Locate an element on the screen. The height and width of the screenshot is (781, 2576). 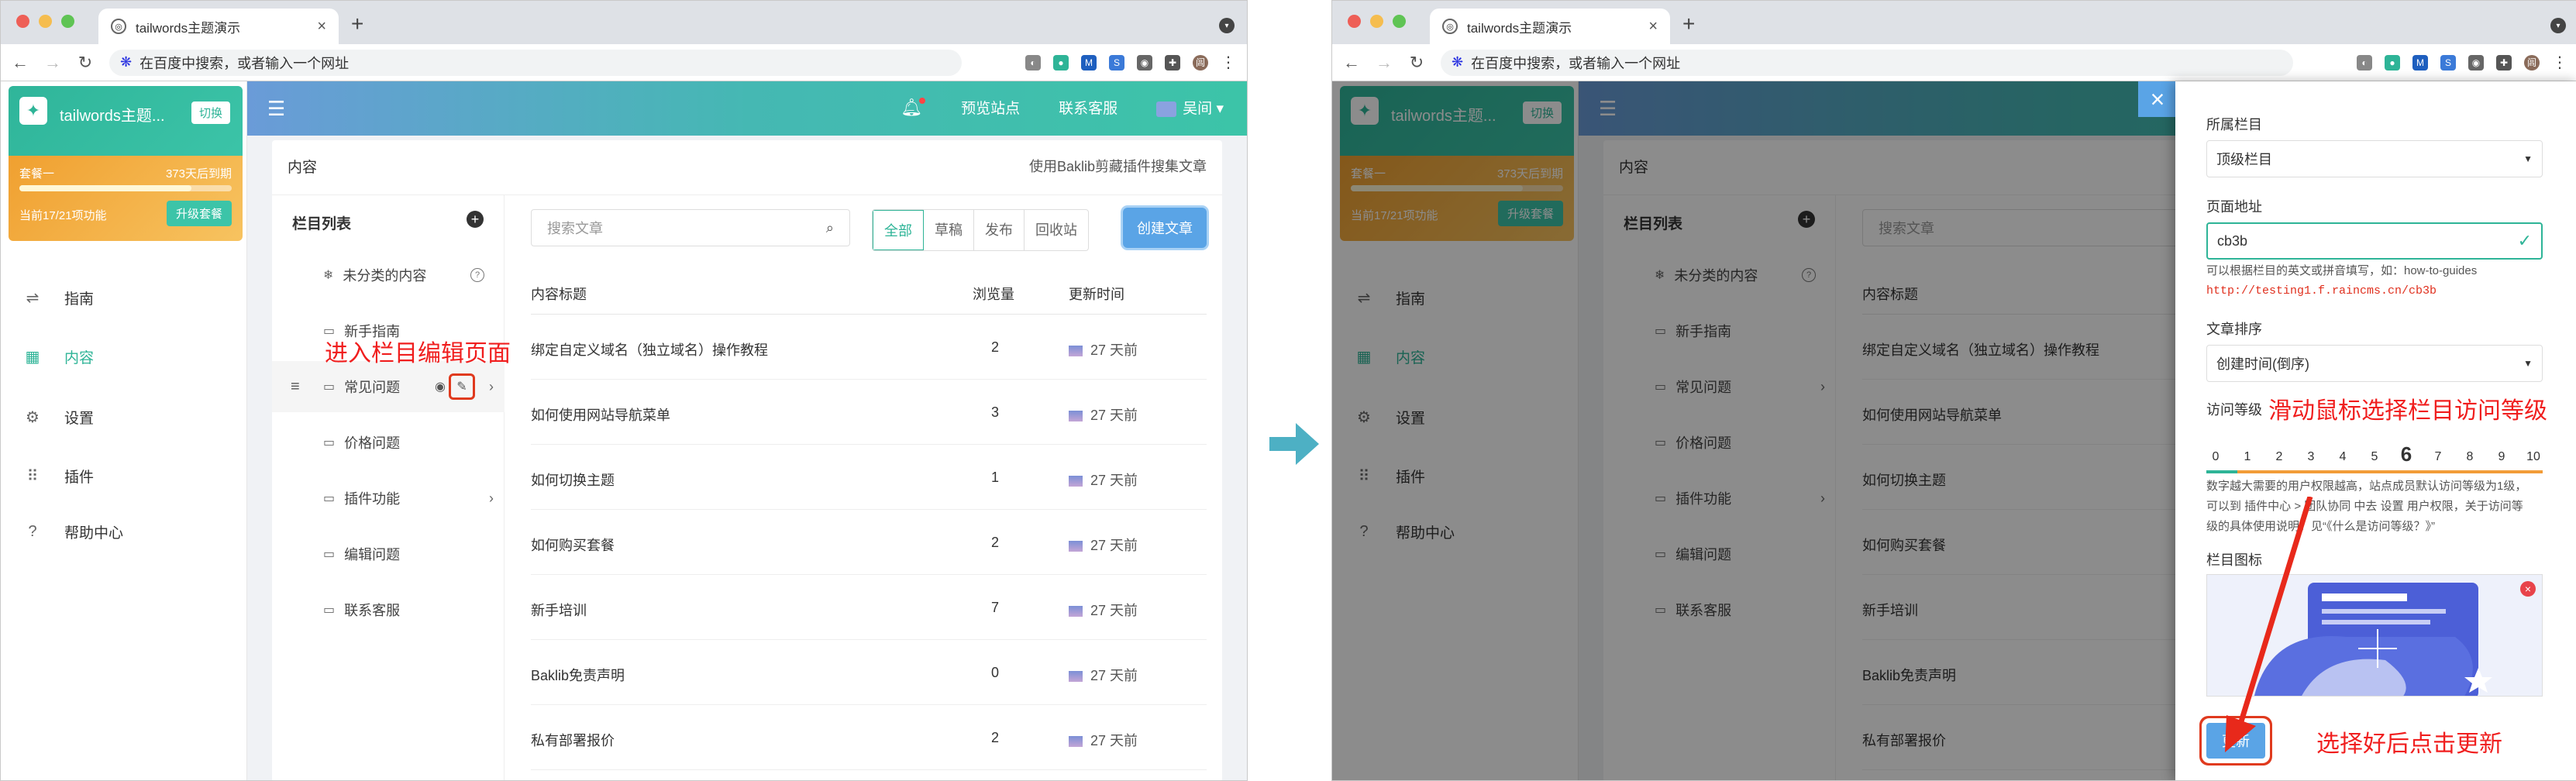
bell-icon: 🔔︎ is located at coordinates (913, 107).